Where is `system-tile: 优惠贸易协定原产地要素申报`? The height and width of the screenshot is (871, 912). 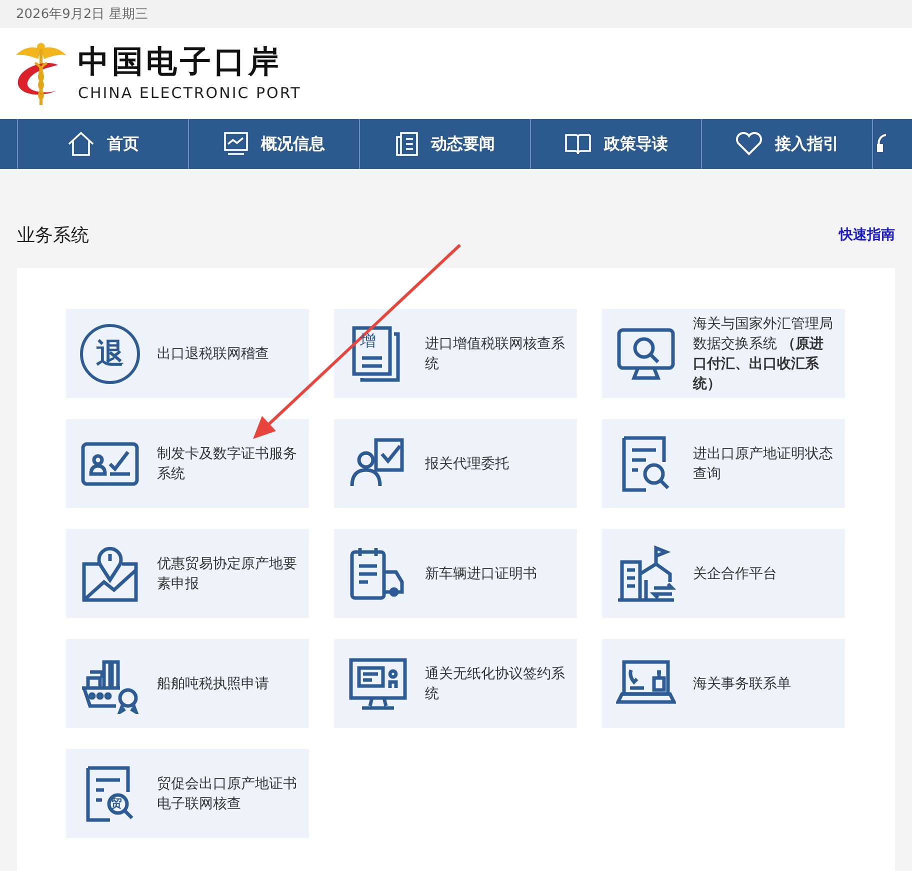
system-tile: 优惠贸易协定原产地要素申报 is located at coordinates (187, 573).